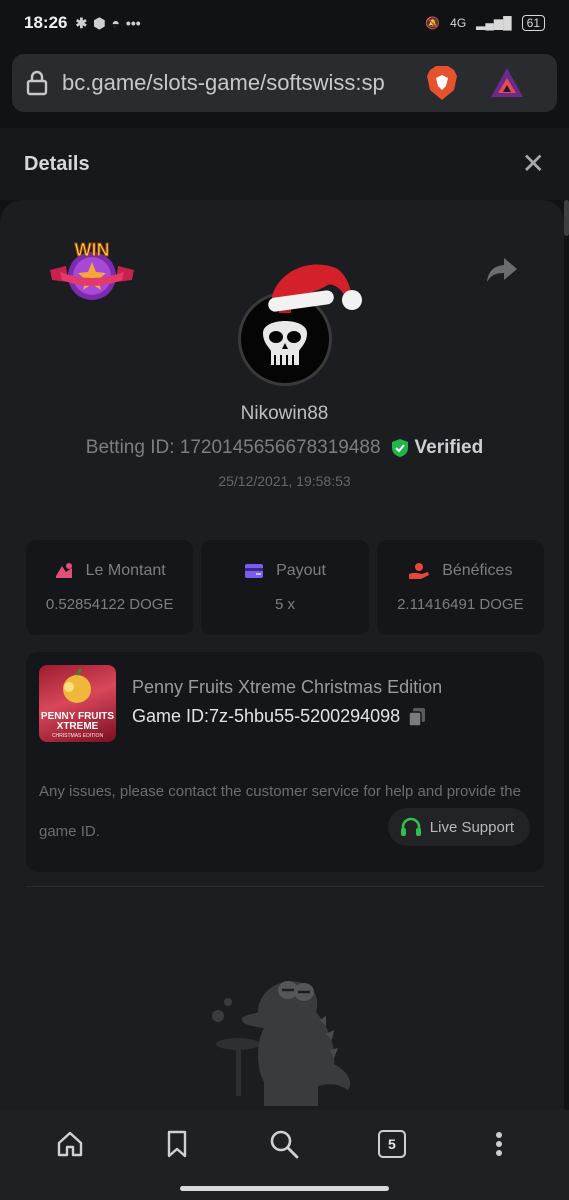  I want to click on battery-indicator: 61, so click(533, 23).